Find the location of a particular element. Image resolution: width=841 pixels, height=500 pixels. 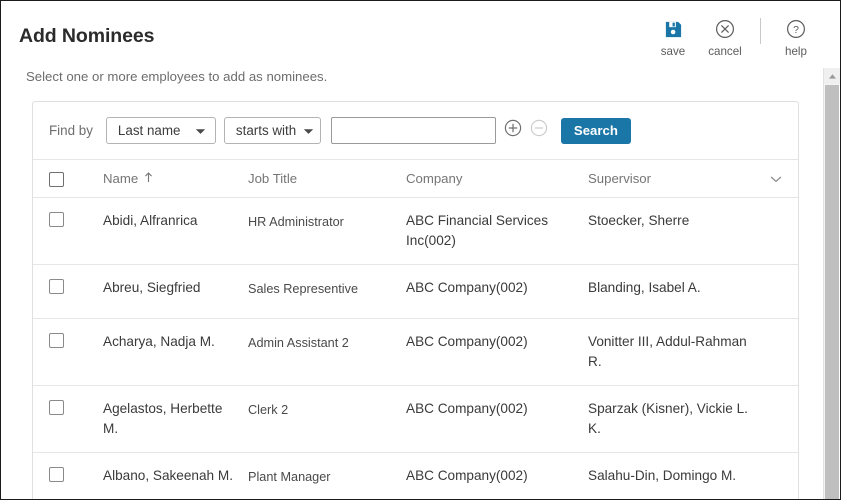

minus-circle-icon is located at coordinates (539, 130).